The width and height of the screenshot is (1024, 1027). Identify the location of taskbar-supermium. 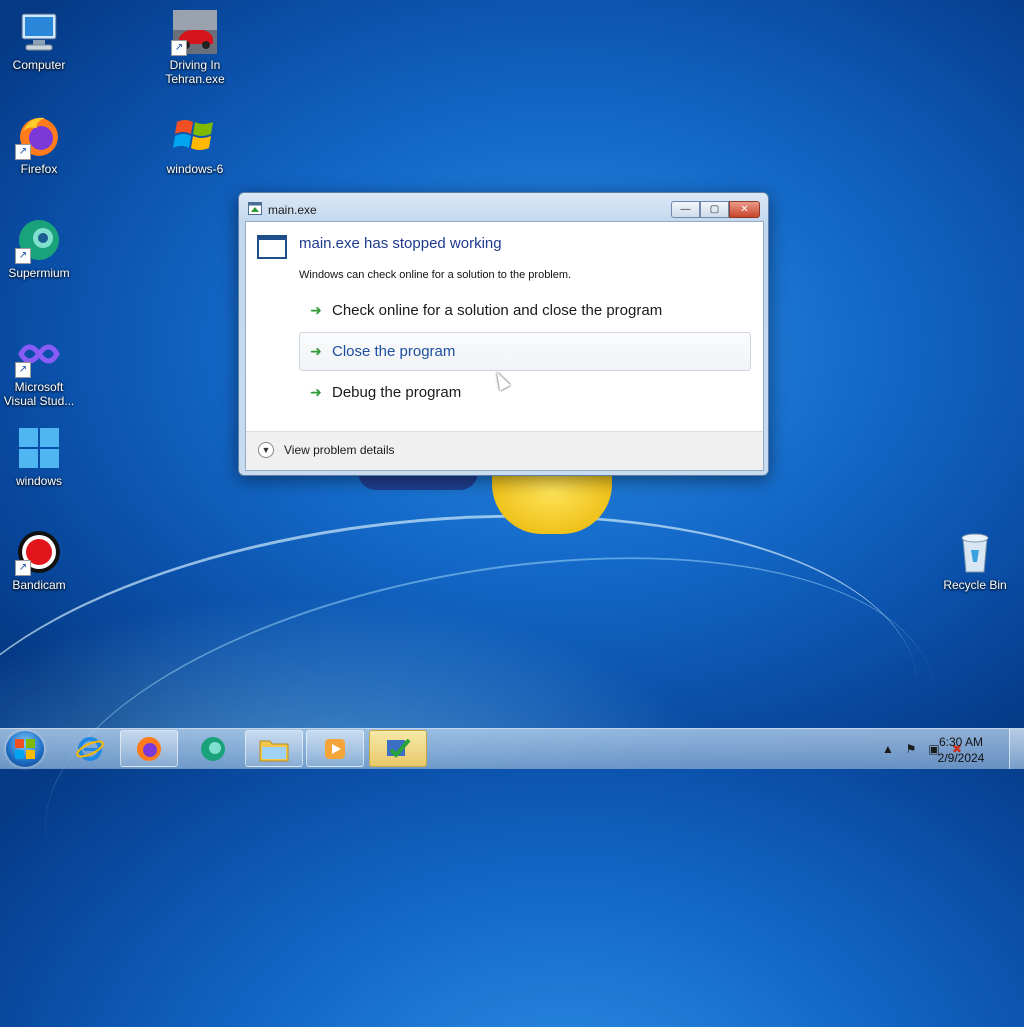
(213, 748).